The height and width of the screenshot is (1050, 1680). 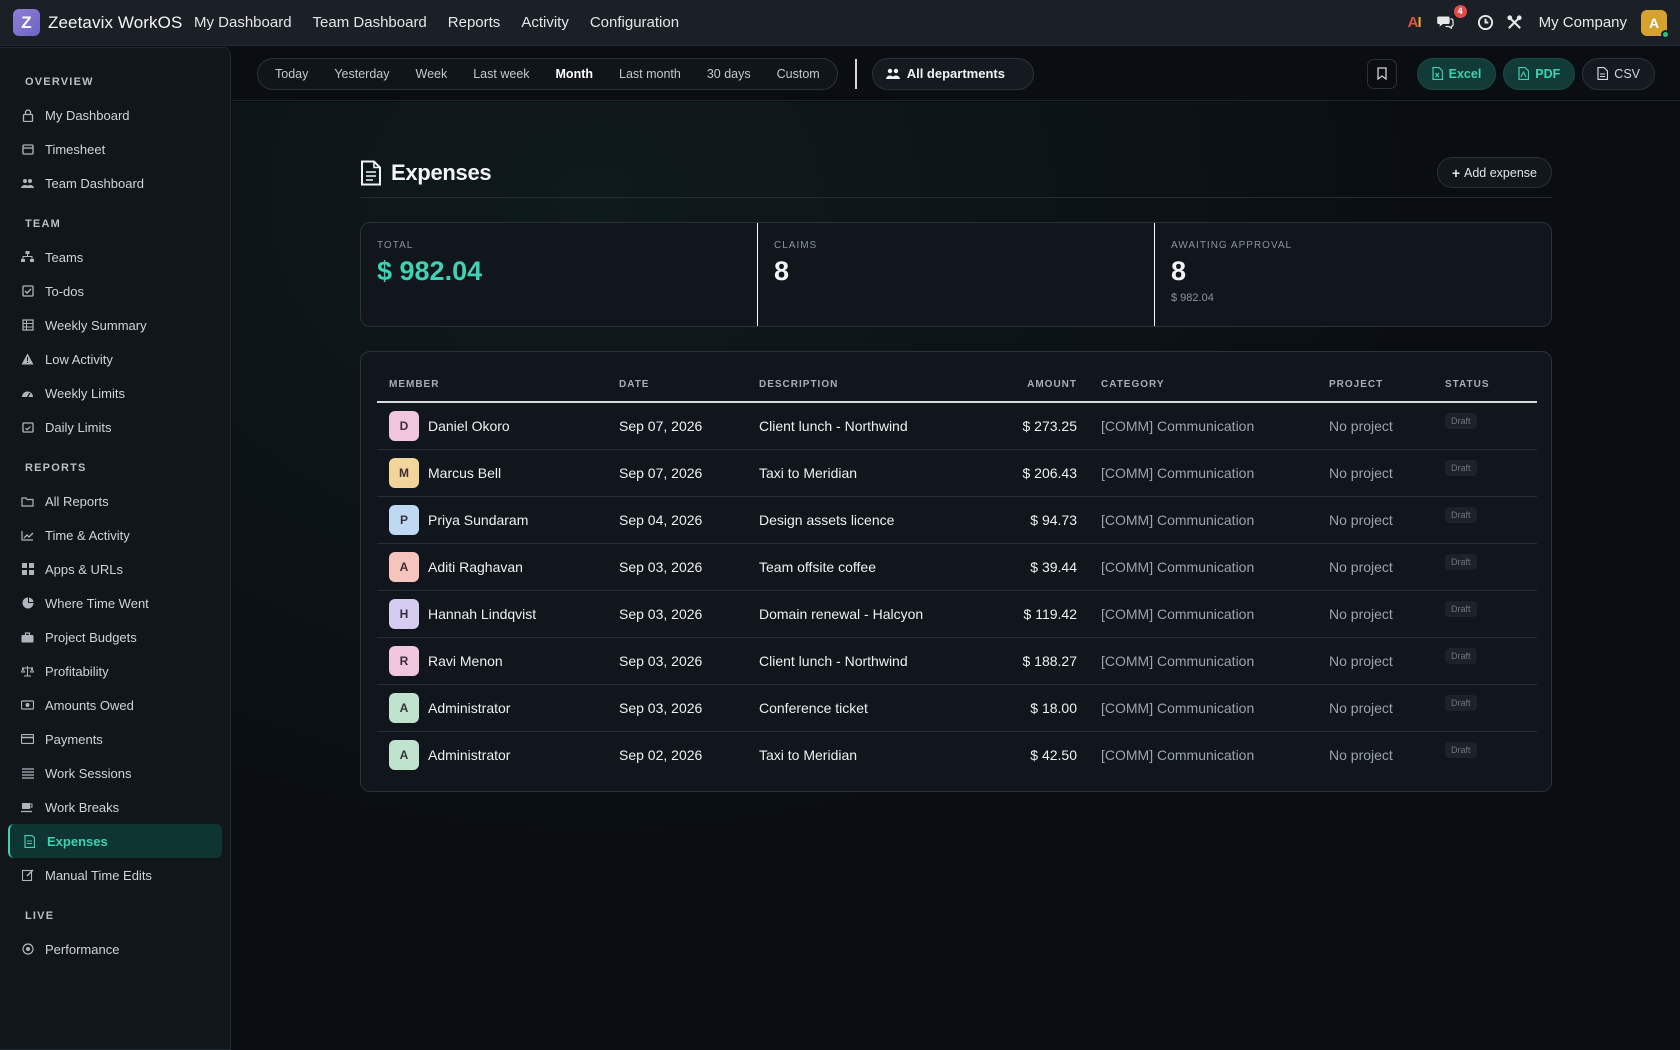 I want to click on column-member: MEMBER, so click(x=492, y=385).